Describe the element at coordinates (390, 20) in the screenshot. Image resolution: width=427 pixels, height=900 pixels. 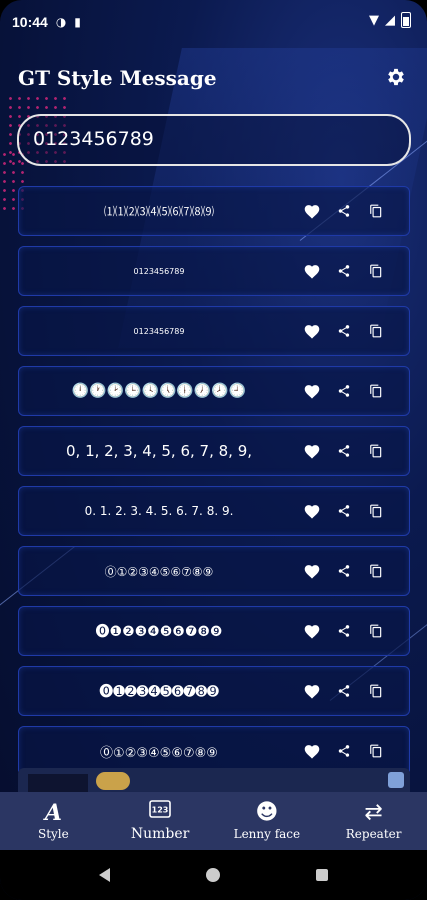
I see `signal-icon: ◢` at that location.